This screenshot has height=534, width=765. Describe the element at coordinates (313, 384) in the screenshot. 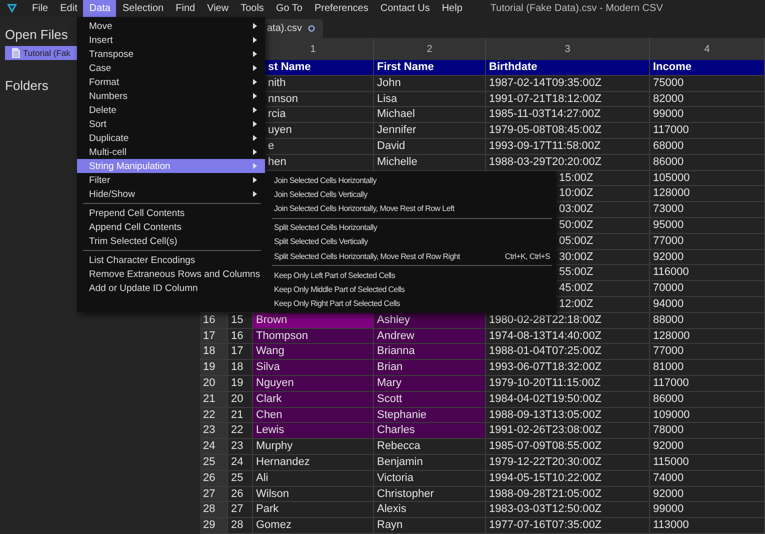

I see `table-cell: Nguyen` at that location.